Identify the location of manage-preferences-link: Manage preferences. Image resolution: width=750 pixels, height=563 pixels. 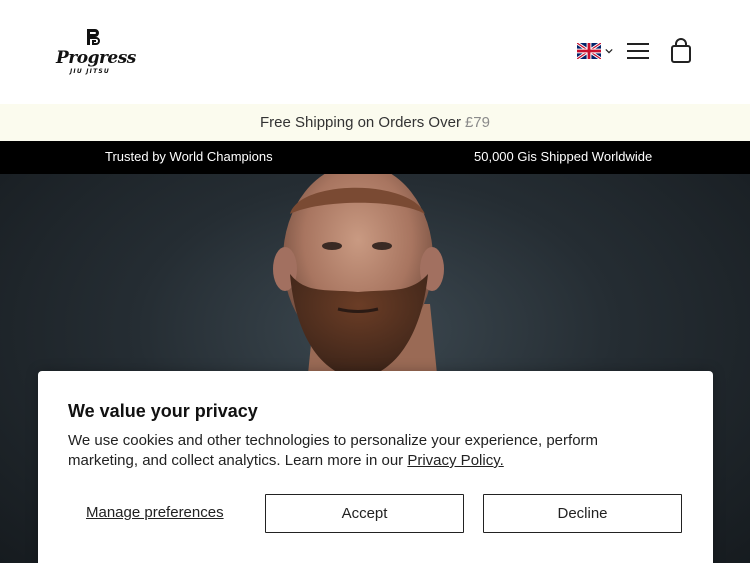
(155, 512).